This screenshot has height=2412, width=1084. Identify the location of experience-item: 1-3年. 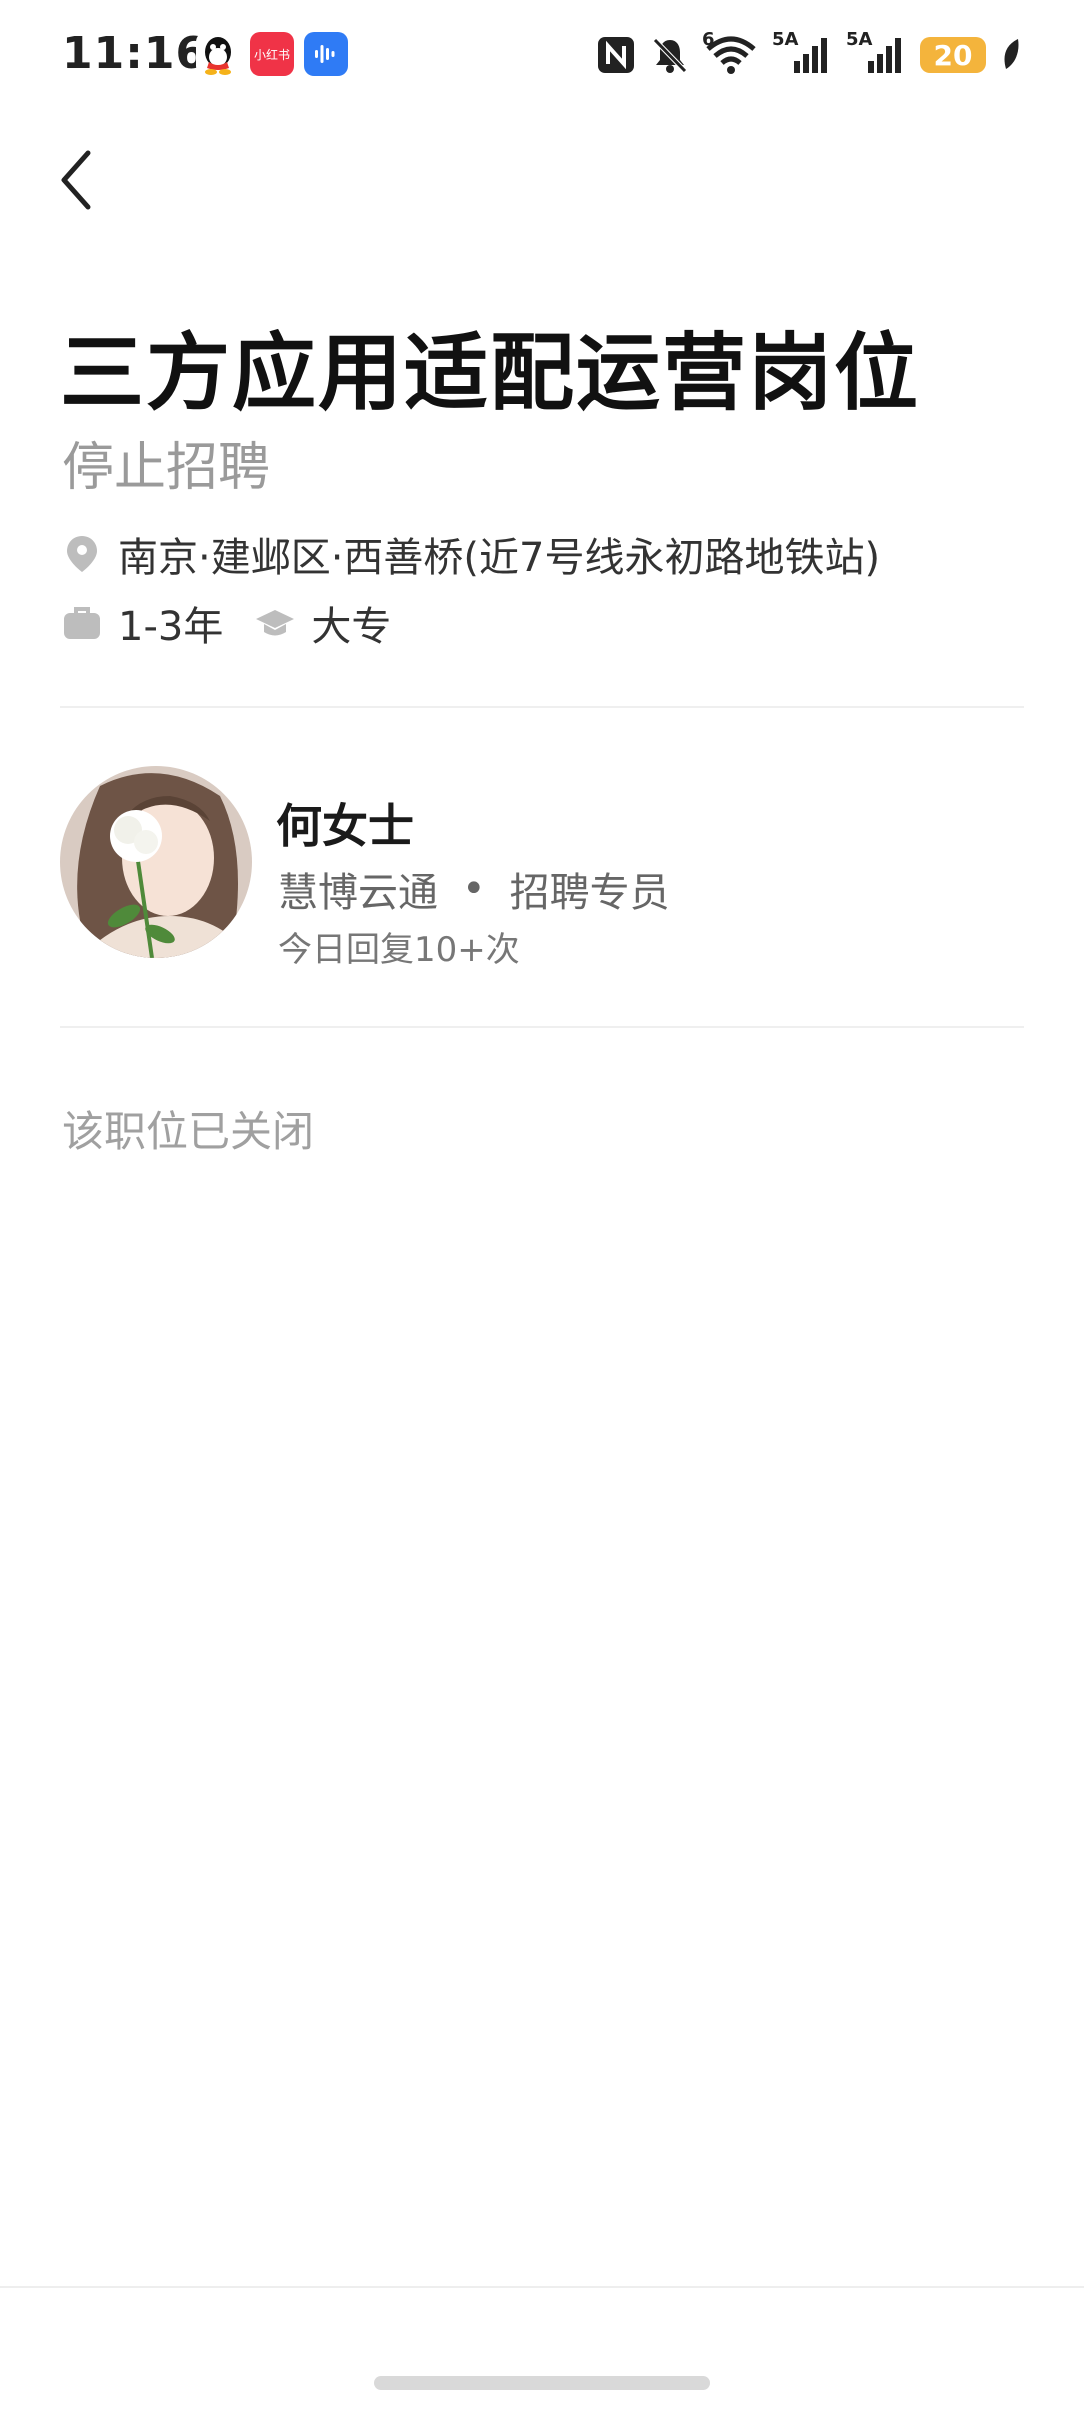
(142, 623).